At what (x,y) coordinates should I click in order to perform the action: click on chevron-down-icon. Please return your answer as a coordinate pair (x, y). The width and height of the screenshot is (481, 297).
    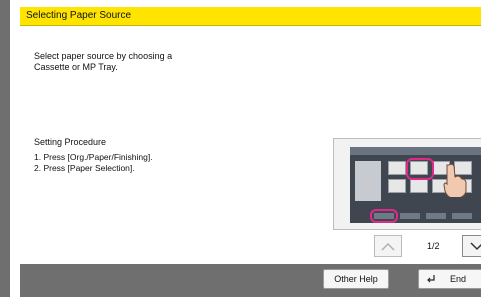
    Looking at the image, I should click on (475, 245).